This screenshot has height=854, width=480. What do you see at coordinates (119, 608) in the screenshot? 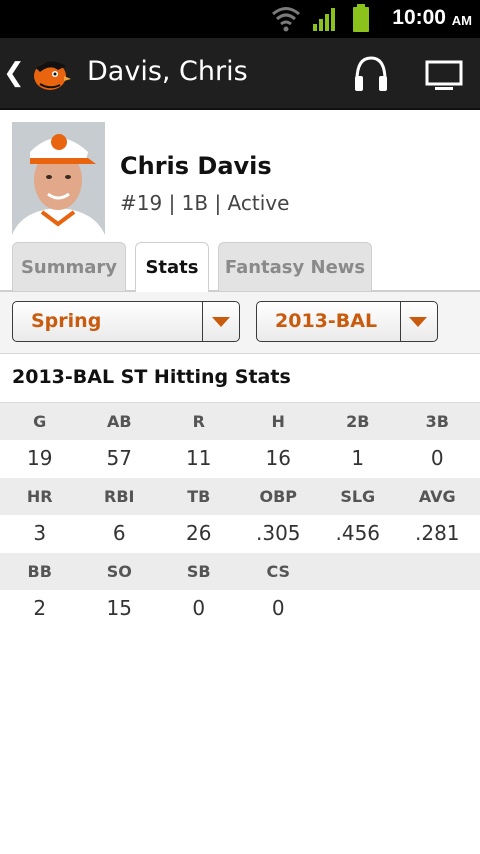
I see `stat-value: 15` at bounding box center [119, 608].